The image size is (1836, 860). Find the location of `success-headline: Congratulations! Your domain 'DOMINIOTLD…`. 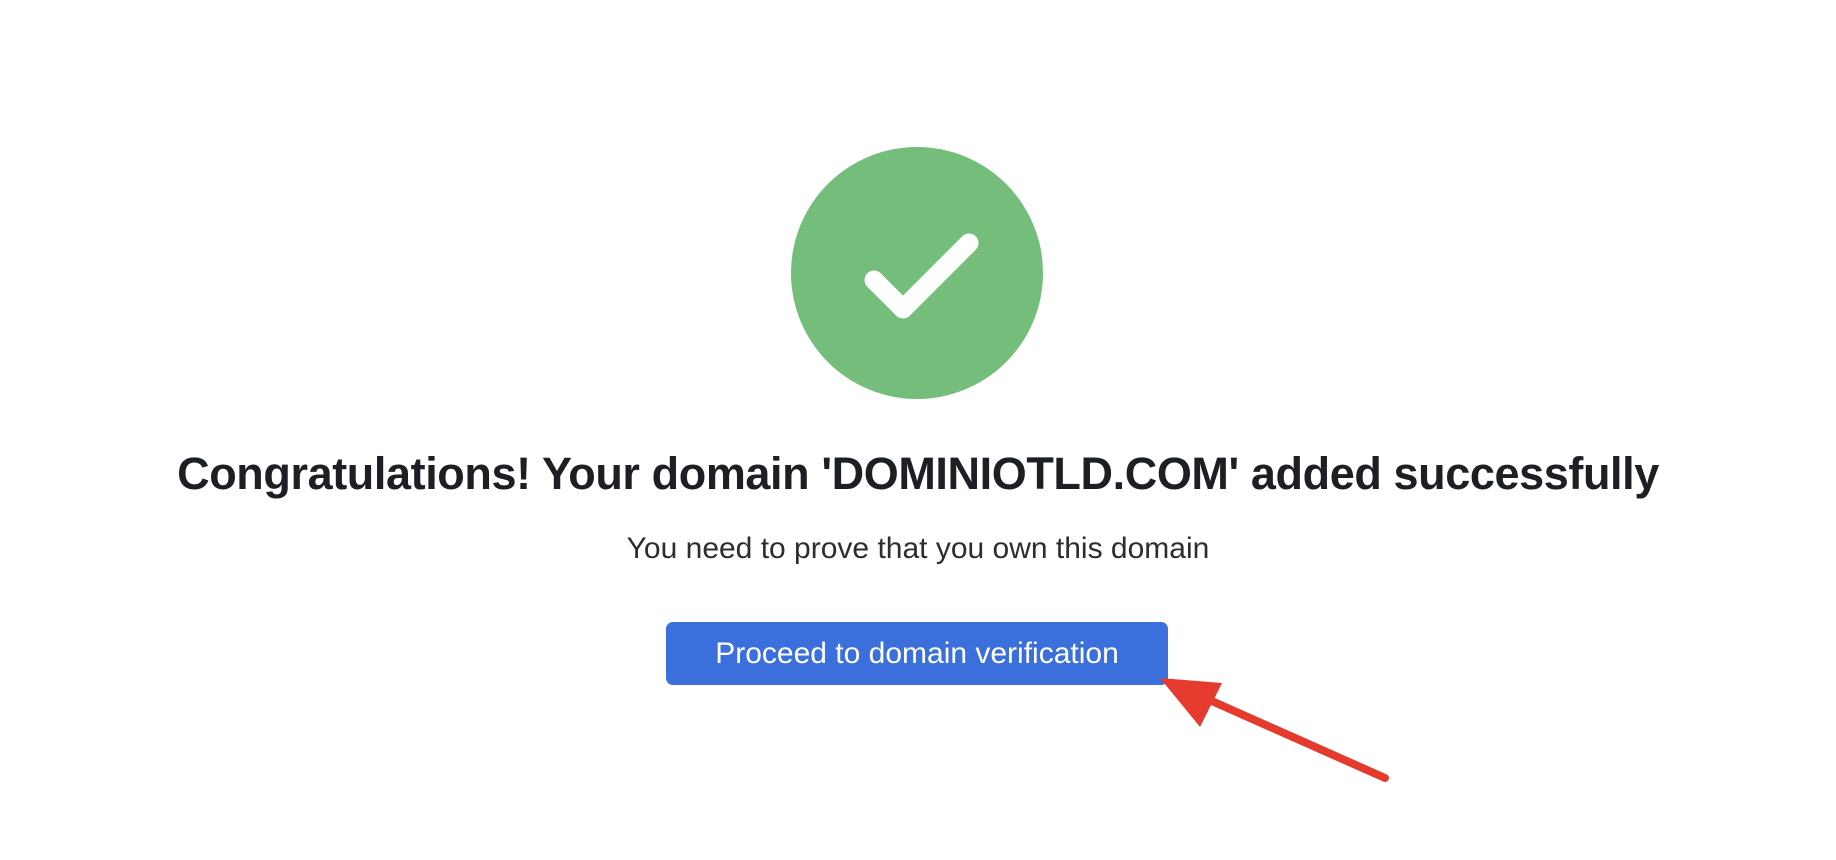

success-headline: Congratulations! Your domain 'DOMINIOTLD… is located at coordinates (918, 473).